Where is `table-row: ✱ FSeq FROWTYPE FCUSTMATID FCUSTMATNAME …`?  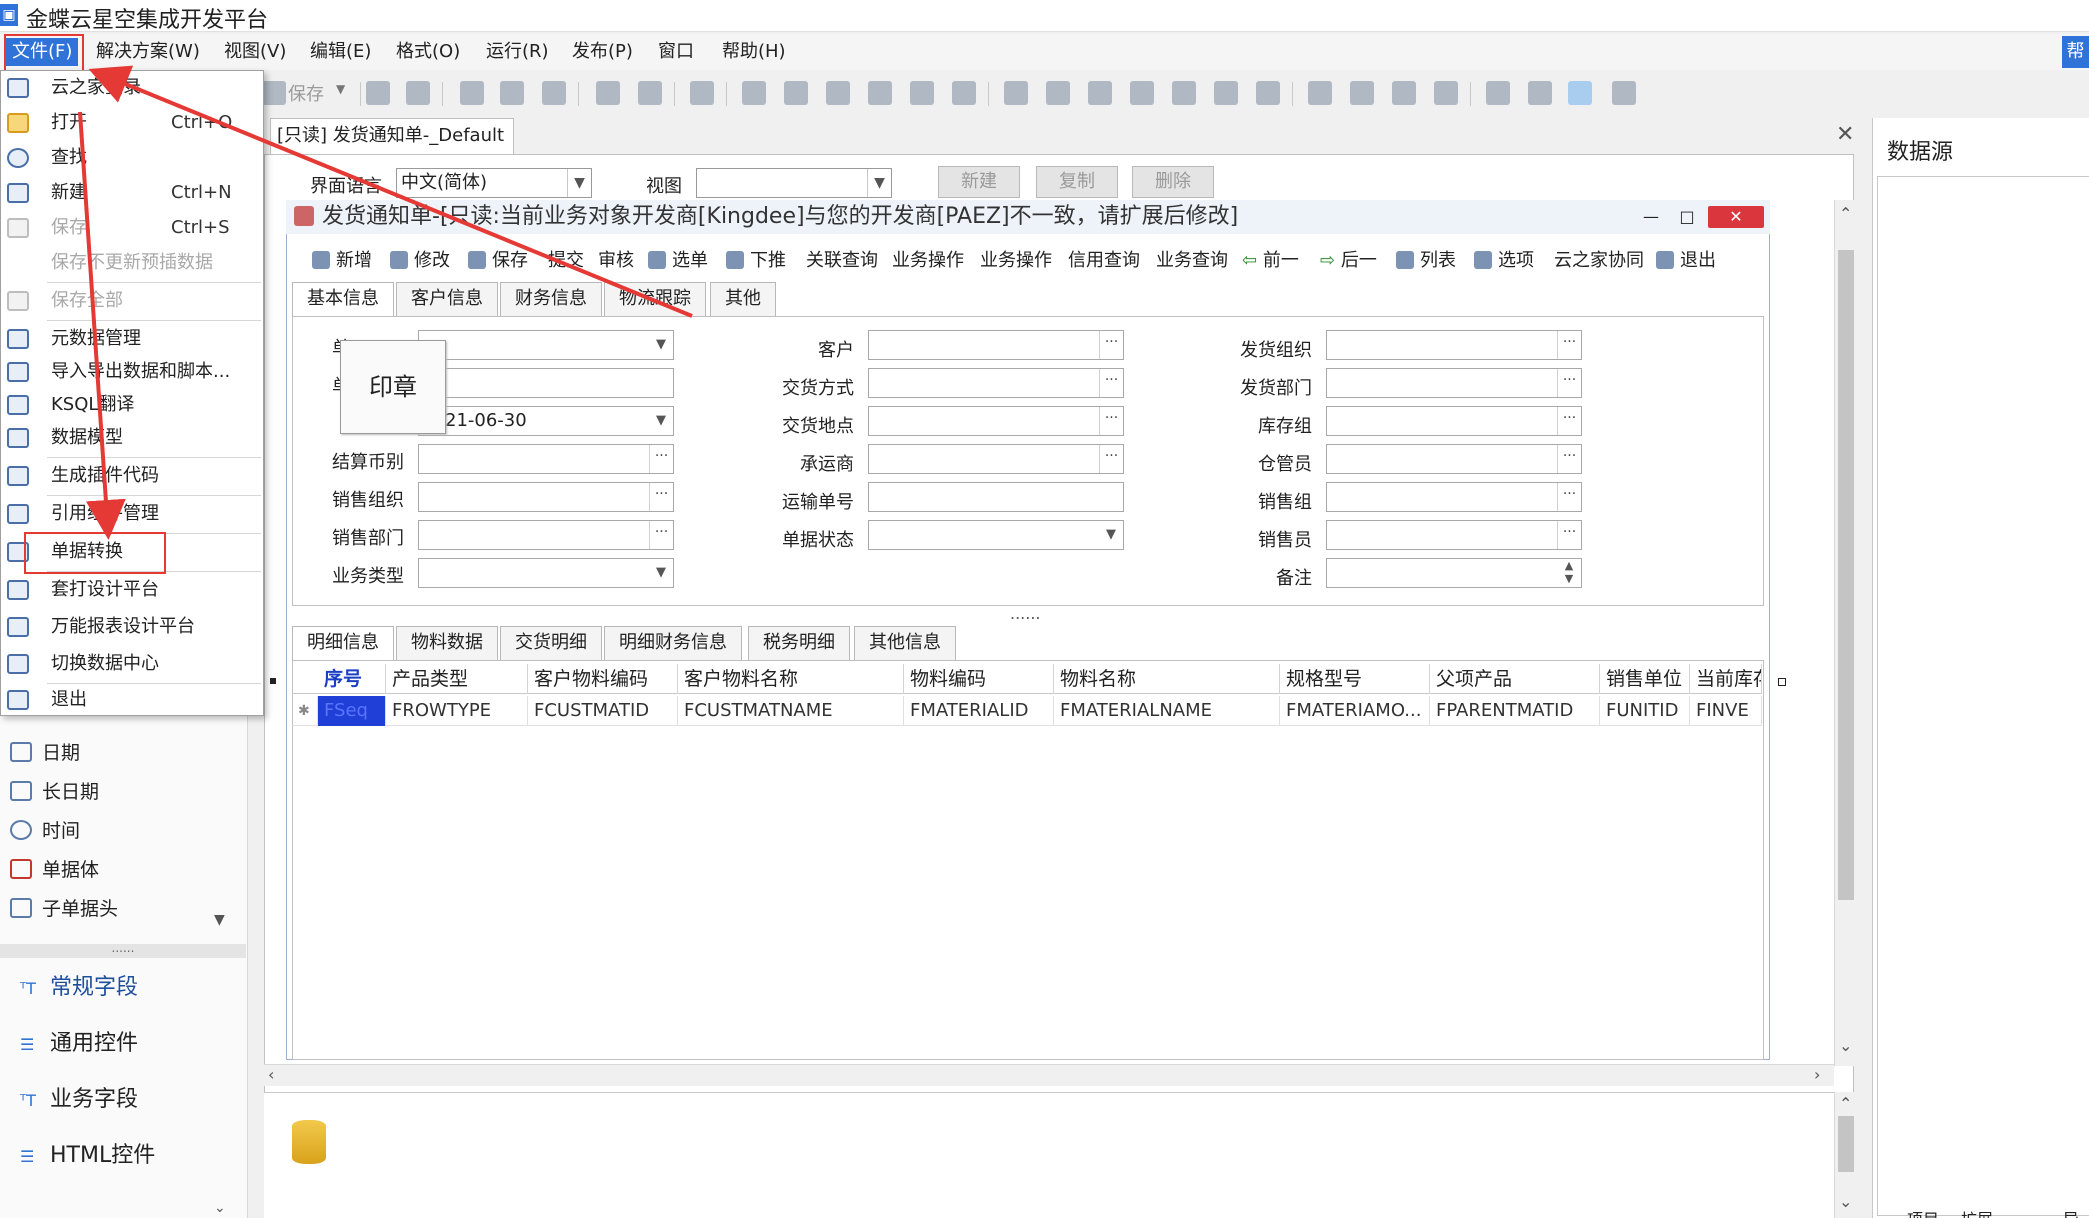
table-row: ✱ FSeq FROWTYPE FCUSTMATID FCUSTMATNAME … is located at coordinates (1027, 711).